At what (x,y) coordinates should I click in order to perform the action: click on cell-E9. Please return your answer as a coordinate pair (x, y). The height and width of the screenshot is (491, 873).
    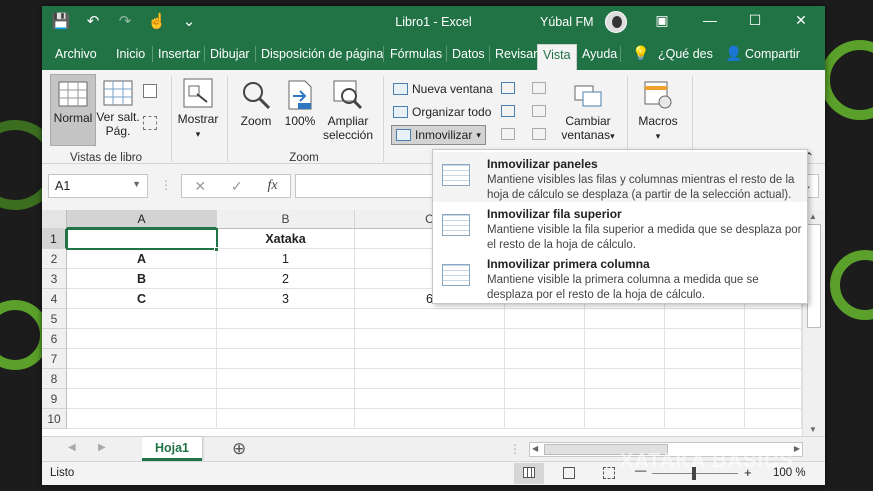
    Looking at the image, I should click on (625, 399).